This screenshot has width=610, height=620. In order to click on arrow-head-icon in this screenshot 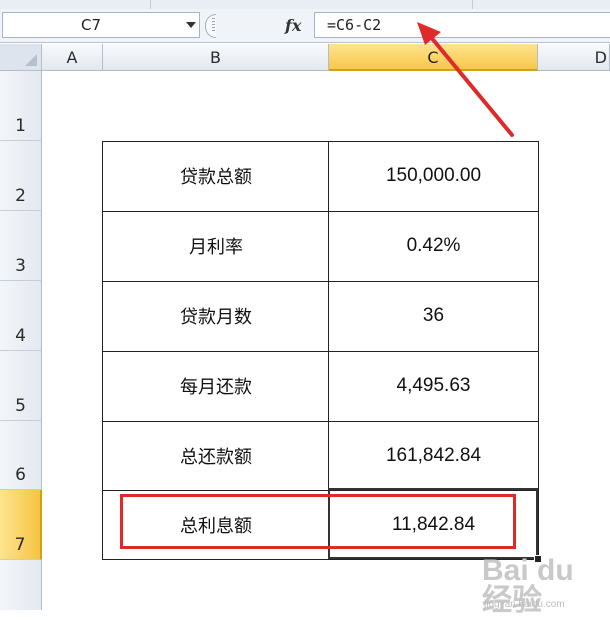, I will do `click(429, 33)`.